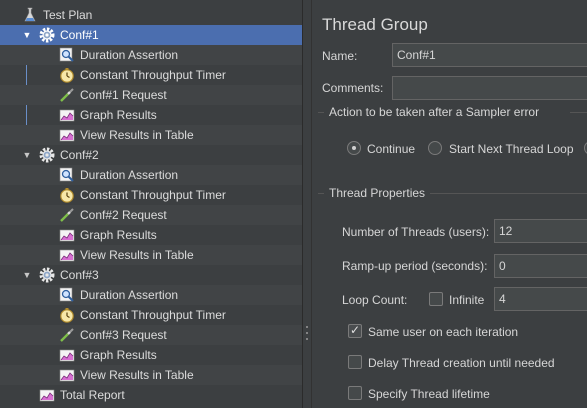 The width and height of the screenshot is (587, 408). What do you see at coordinates (540, 266) in the screenshot?
I see `rampup-field: 0` at bounding box center [540, 266].